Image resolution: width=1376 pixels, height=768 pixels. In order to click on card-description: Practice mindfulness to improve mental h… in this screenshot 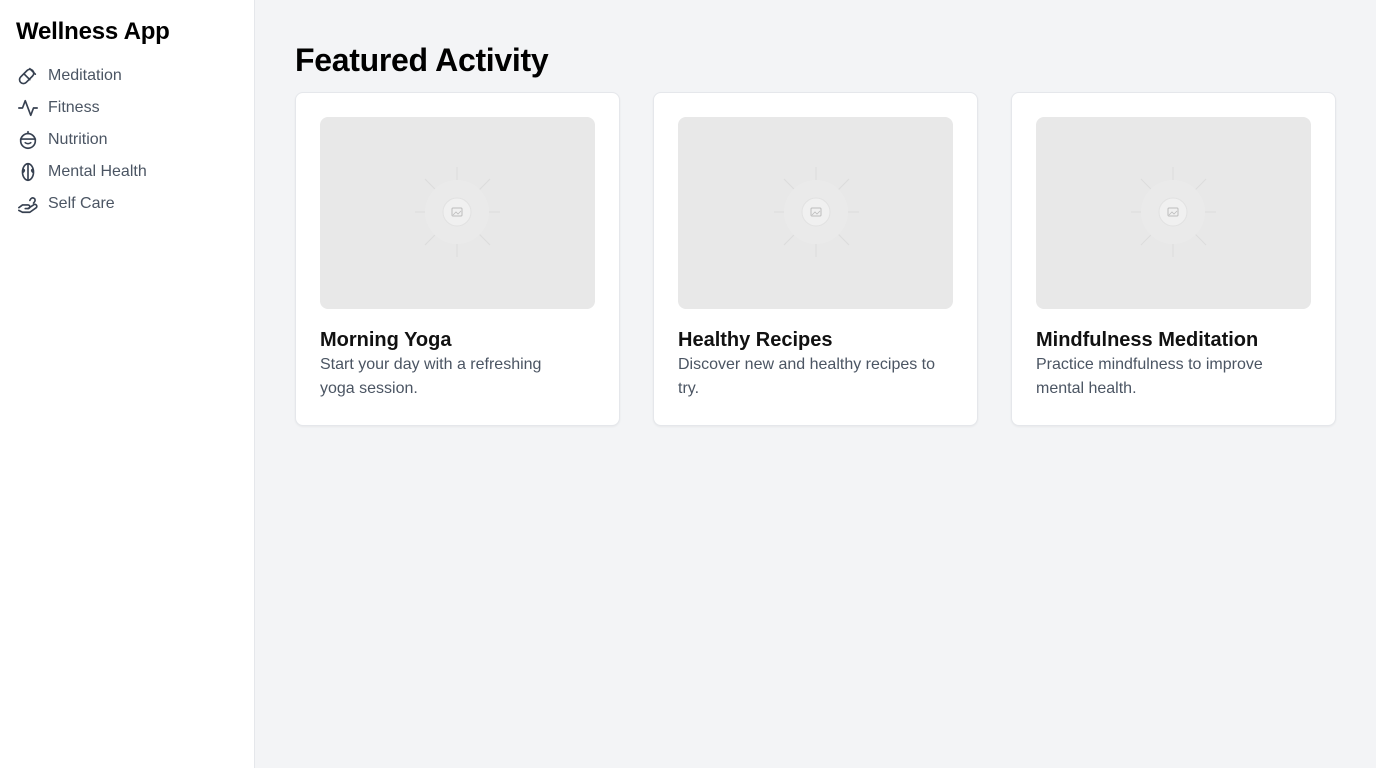, I will do `click(1149, 376)`.